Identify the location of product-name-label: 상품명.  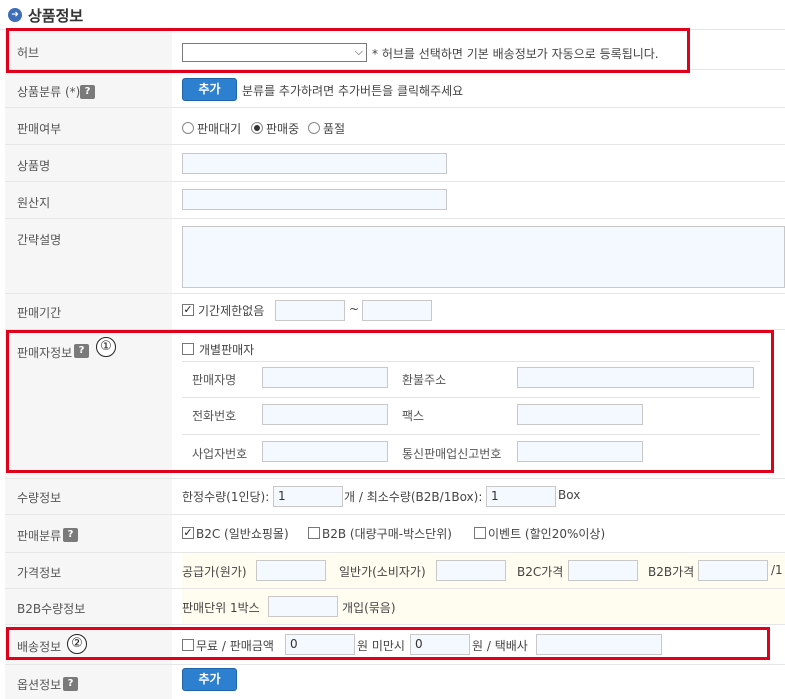
(34, 166).